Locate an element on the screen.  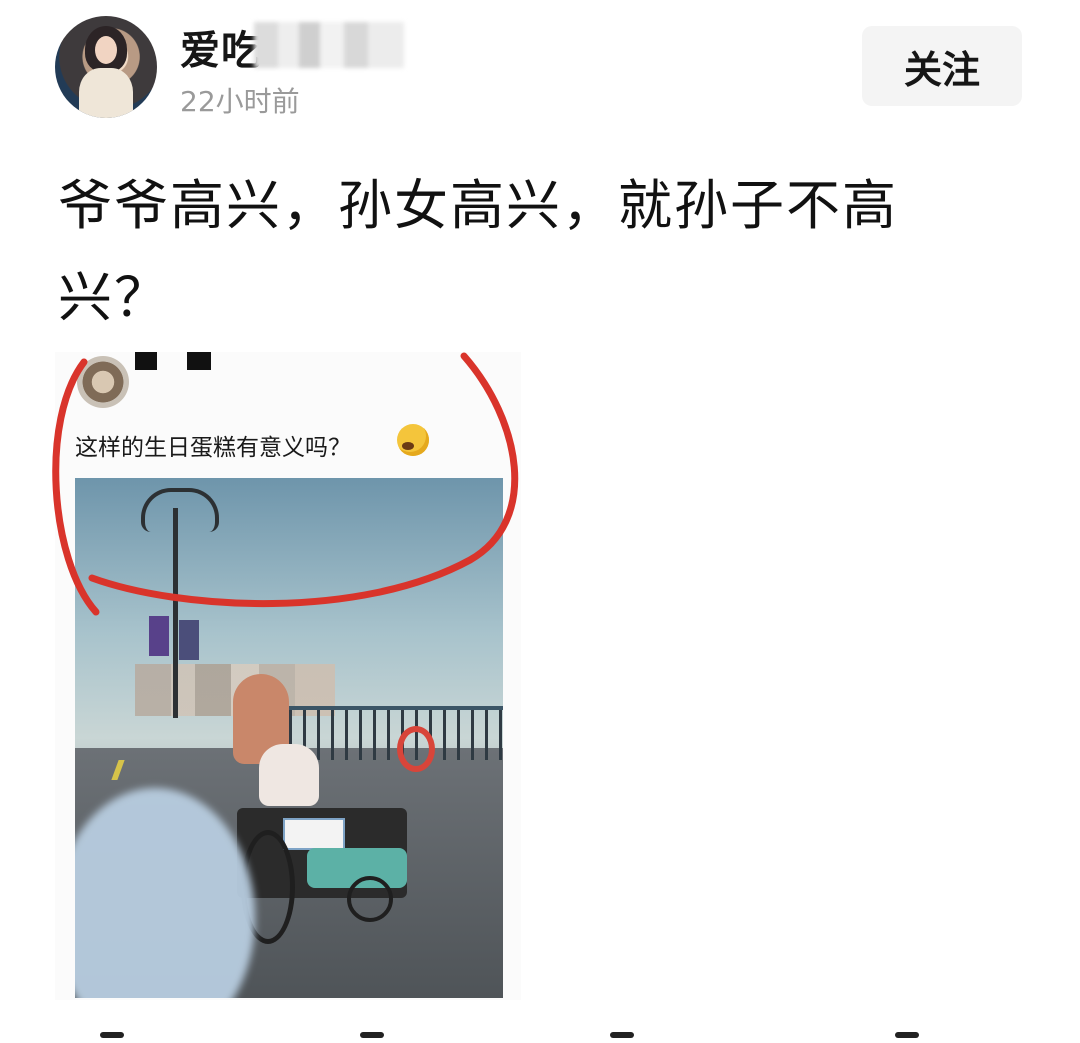
follow-button: 关注 is located at coordinates (942, 66).